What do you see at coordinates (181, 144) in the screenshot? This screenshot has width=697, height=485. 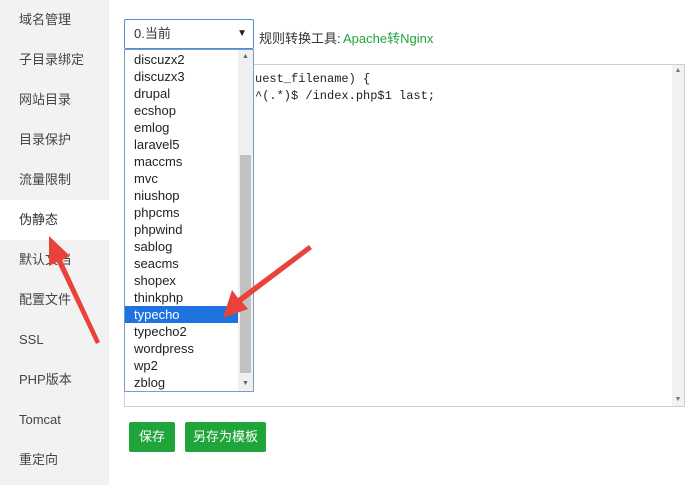 I see `option-laravel5: laravel5` at bounding box center [181, 144].